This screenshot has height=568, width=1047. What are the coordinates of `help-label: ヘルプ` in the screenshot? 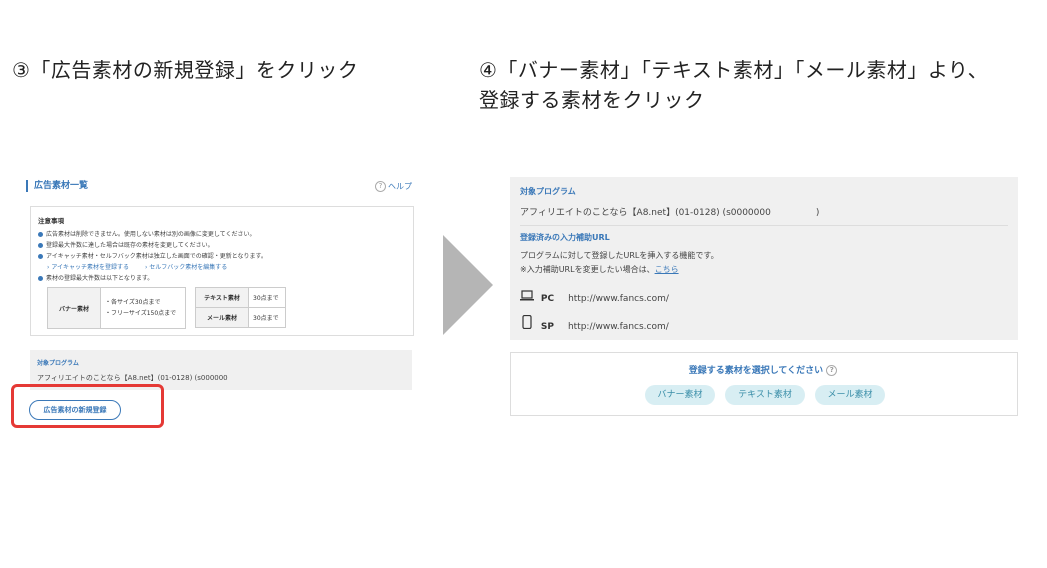 It's located at (400, 186).